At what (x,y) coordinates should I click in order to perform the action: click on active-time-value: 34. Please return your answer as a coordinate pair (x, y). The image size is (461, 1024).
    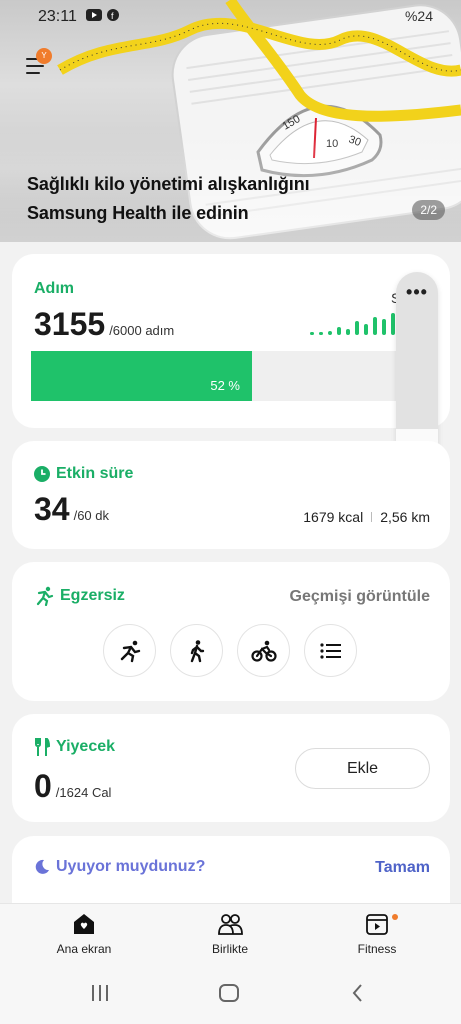
    Looking at the image, I should click on (52, 509).